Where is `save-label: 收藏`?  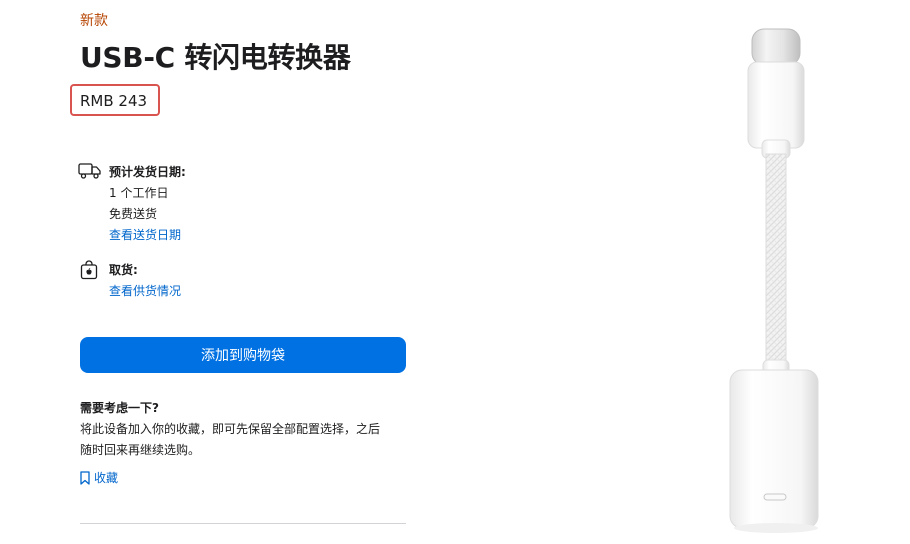
save-label: 收藏 is located at coordinates (106, 478).